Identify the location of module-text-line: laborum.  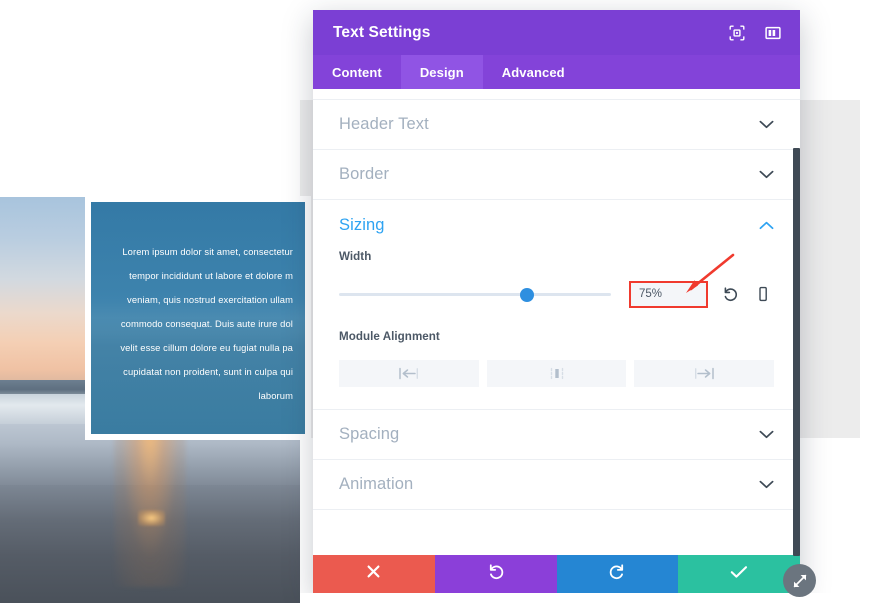
(275, 395).